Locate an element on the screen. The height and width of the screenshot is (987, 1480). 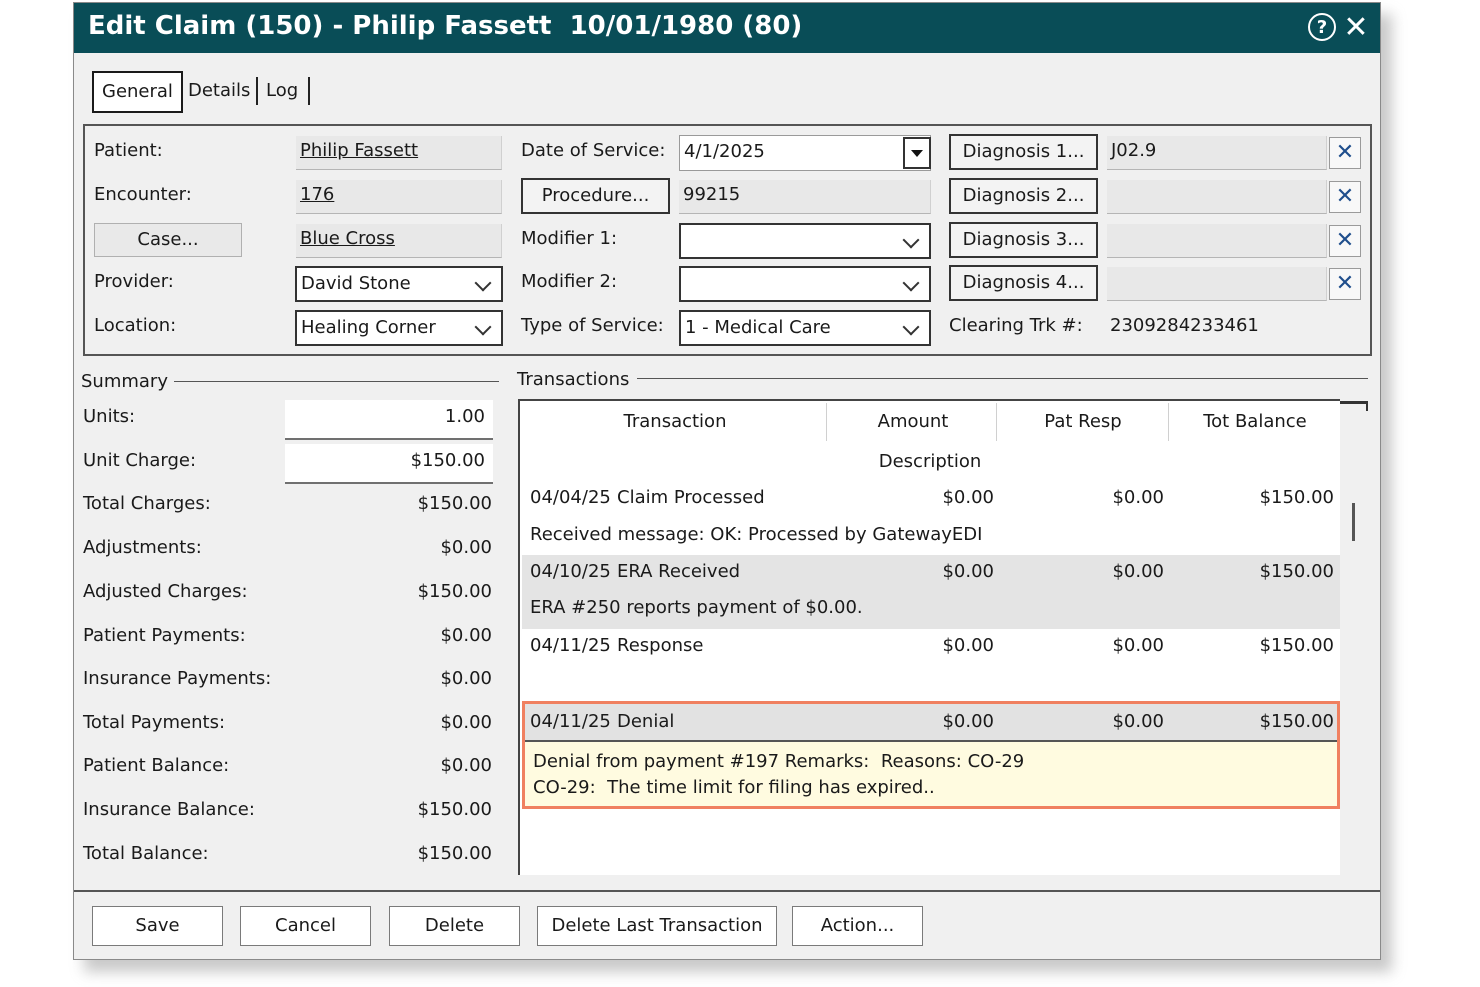
col-divider is located at coordinates (996, 422).